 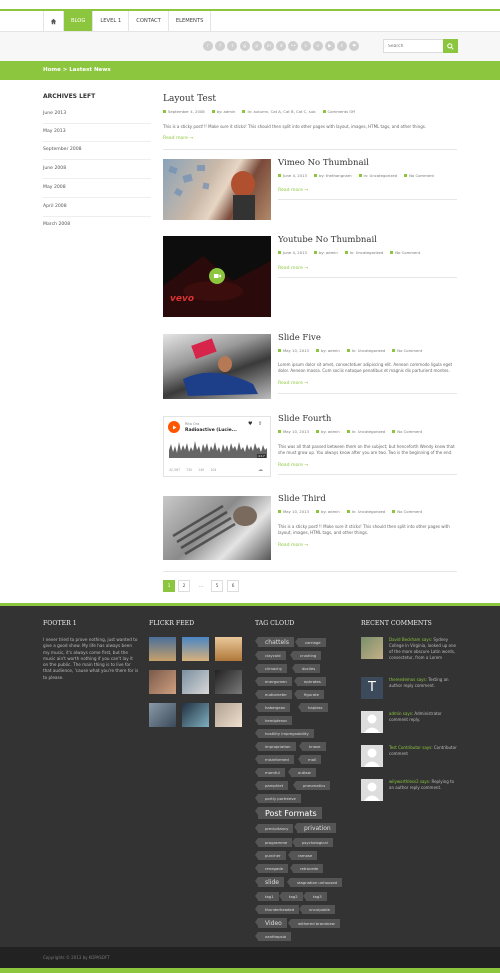 I want to click on tag: withered brandnew, so click(x=314, y=923).